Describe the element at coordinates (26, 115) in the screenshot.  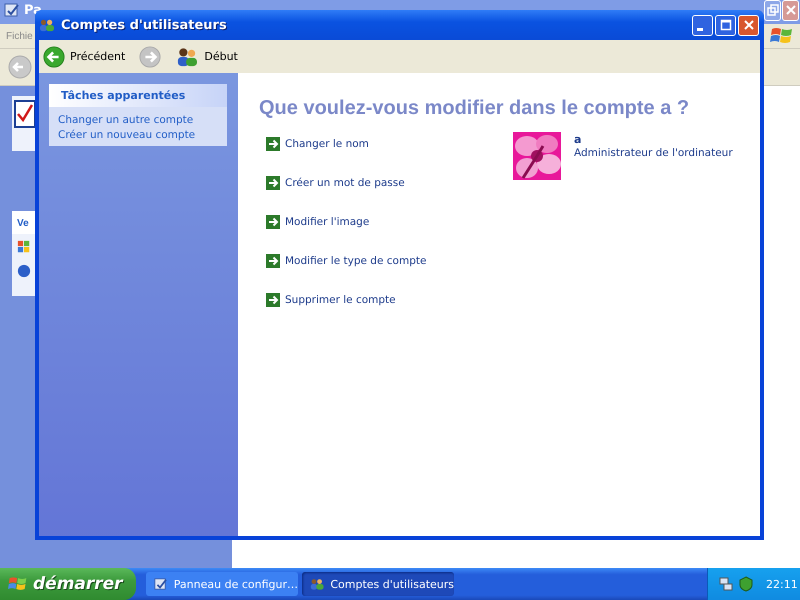
I see `checklist-icon` at that location.